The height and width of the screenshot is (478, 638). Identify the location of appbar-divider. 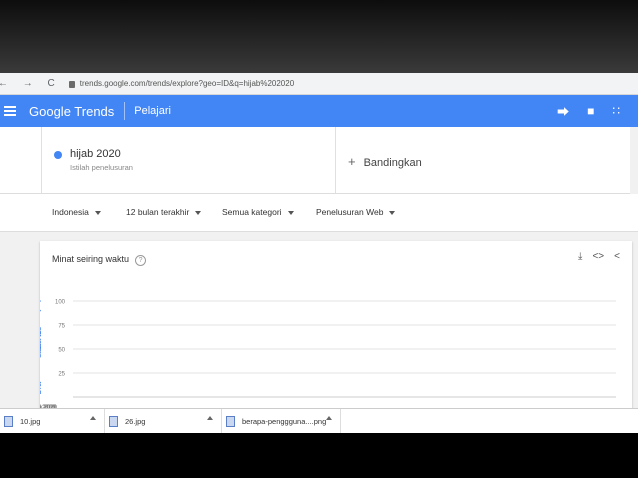
(125, 111).